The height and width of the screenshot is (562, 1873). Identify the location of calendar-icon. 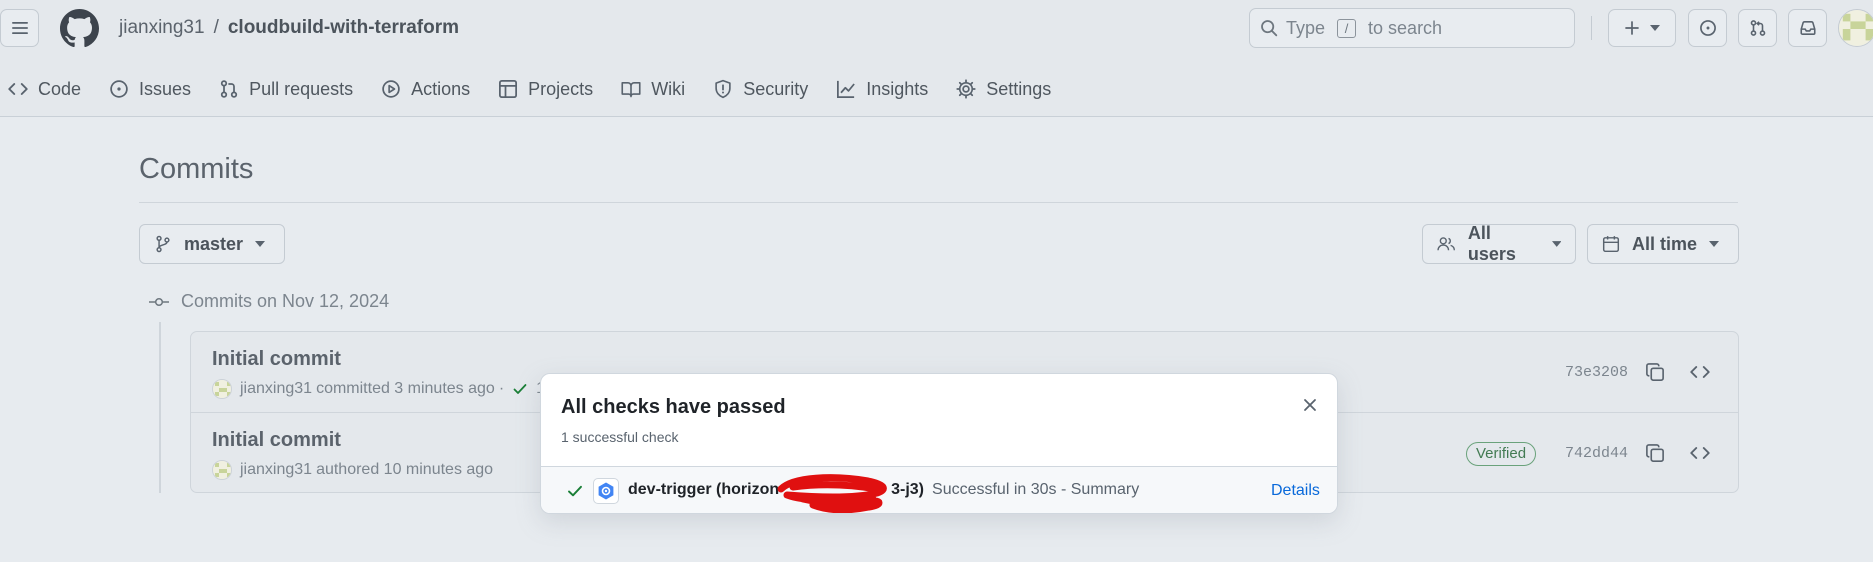
(1611, 244).